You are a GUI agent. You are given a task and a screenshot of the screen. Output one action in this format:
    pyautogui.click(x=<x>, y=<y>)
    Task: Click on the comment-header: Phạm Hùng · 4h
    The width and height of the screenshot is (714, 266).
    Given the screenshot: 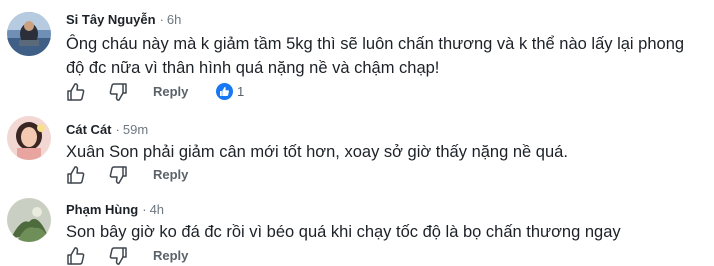 What is the action you would take?
    pyautogui.click(x=115, y=210)
    